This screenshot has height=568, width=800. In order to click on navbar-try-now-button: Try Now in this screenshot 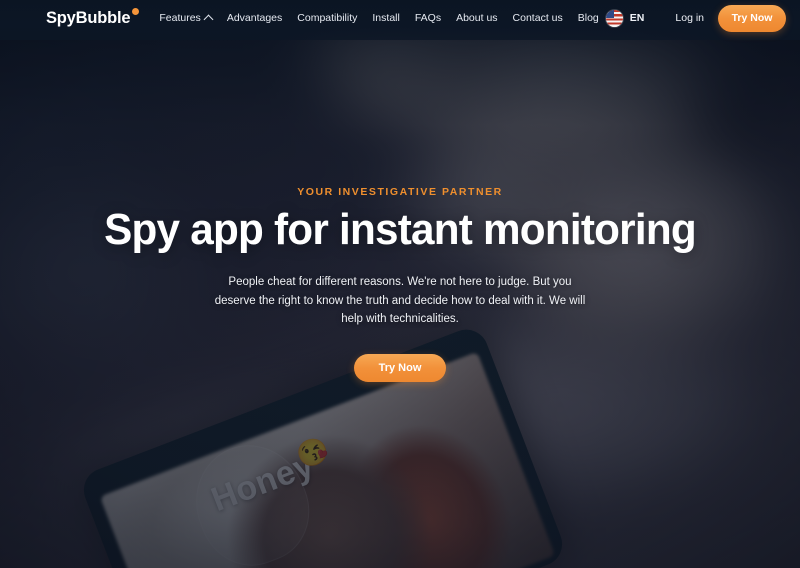, I will do `click(752, 18)`.